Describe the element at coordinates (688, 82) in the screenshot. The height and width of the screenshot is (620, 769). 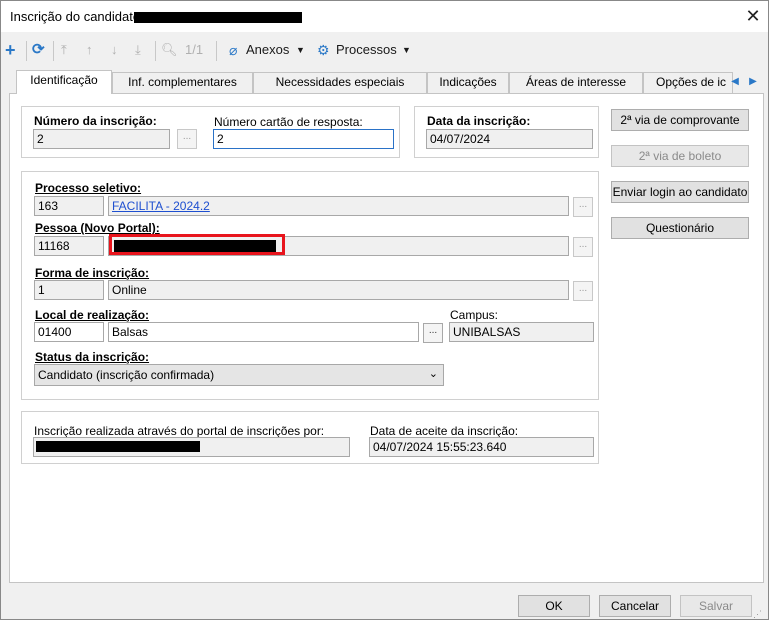
I see `tab-opcoes: Opções de ic` at that location.